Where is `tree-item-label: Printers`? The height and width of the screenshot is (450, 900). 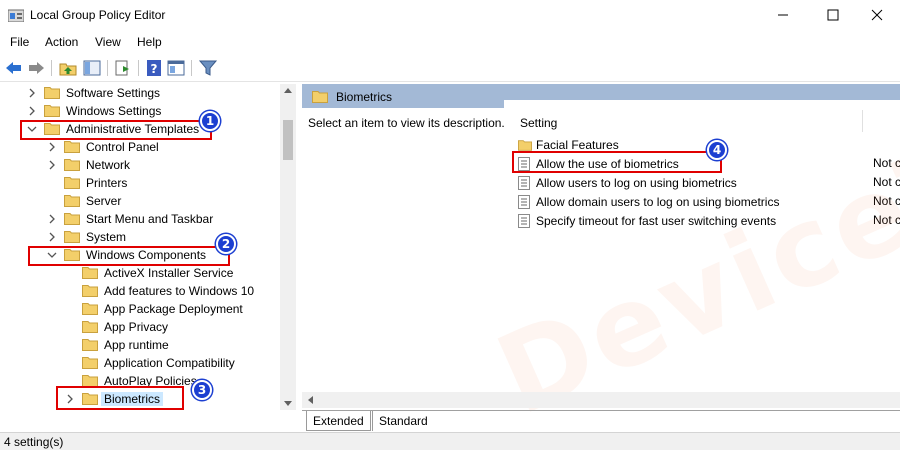 tree-item-label: Printers is located at coordinates (107, 183).